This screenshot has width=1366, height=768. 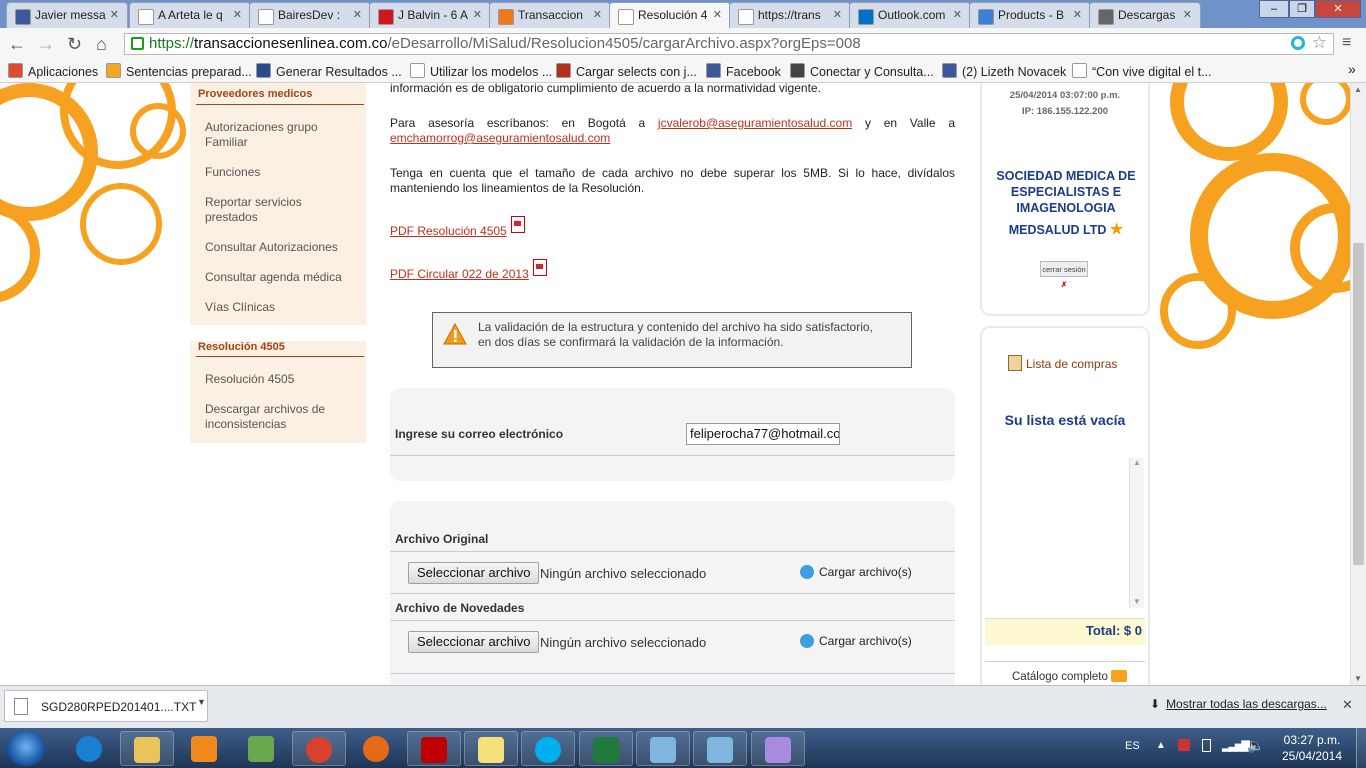 What do you see at coordinates (1145, 15) in the screenshot?
I see `tab-10: Descargas ✕` at bounding box center [1145, 15].